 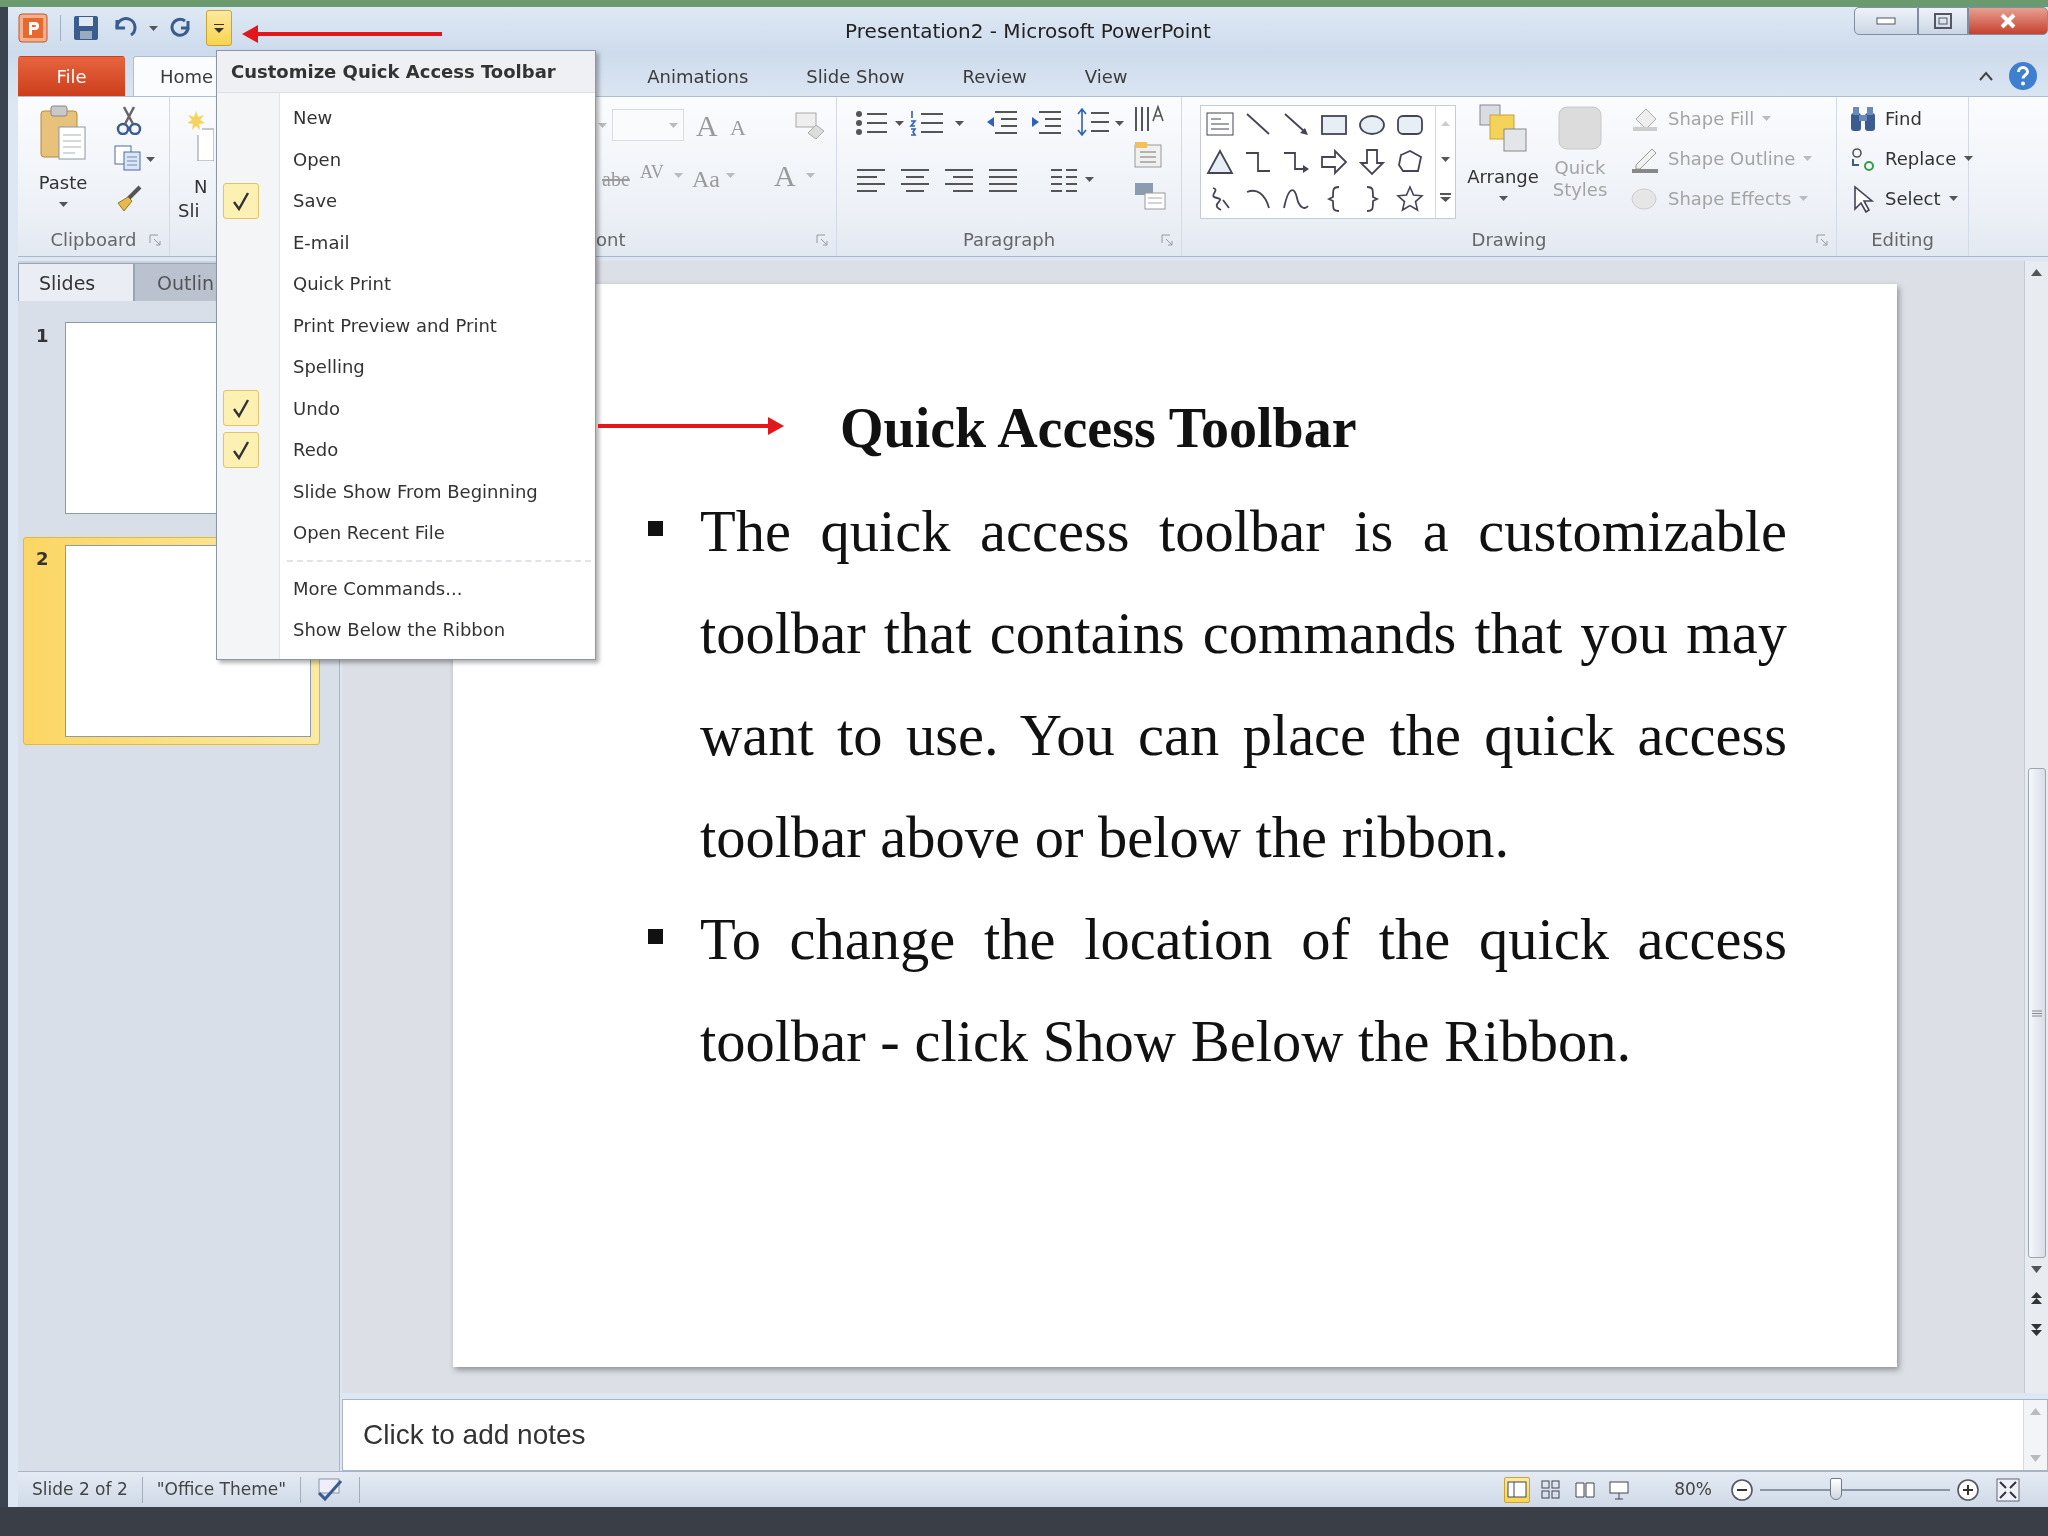 What do you see at coordinates (201, 186) in the screenshot?
I see `button-label: N` at bounding box center [201, 186].